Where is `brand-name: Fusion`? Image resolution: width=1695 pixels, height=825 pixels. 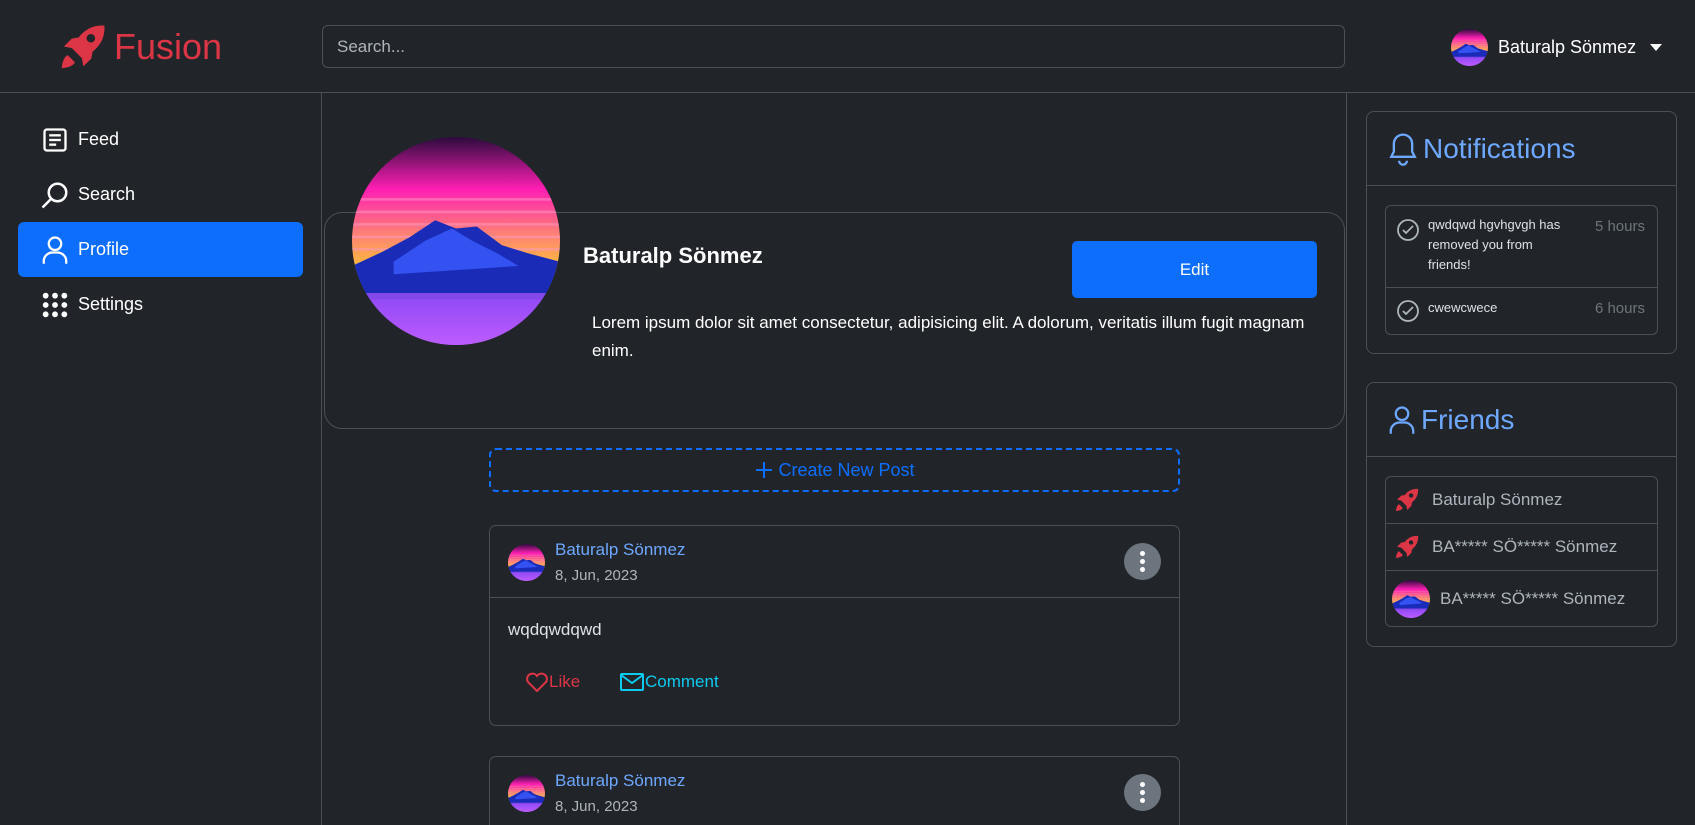 brand-name: Fusion is located at coordinates (168, 46).